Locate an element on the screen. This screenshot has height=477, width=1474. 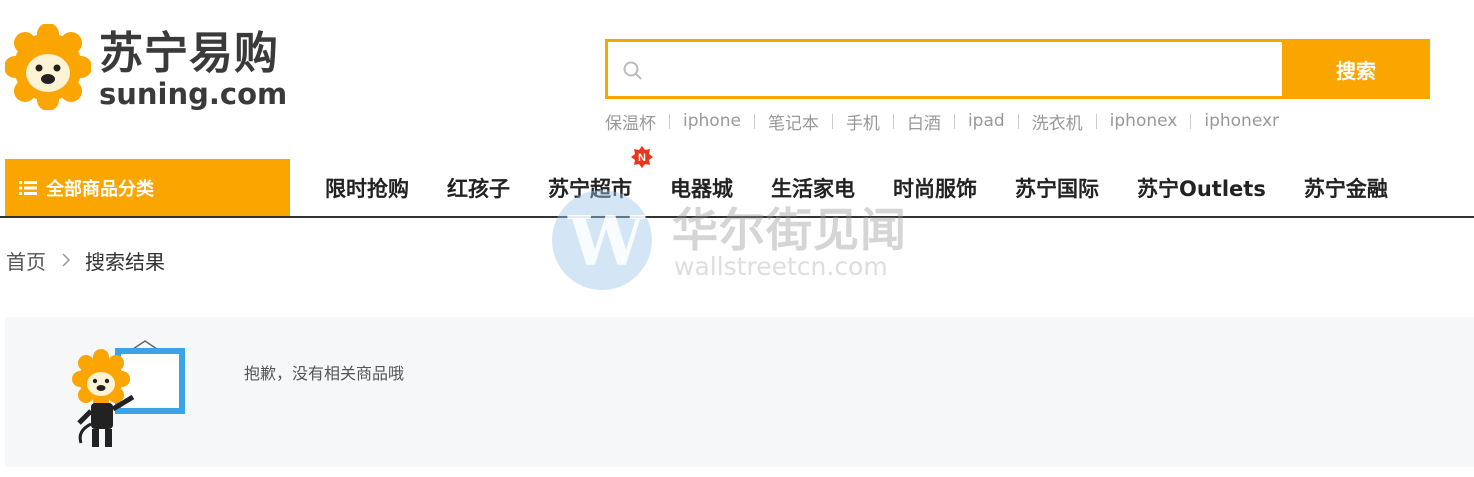
hot-word: 保温杯 is located at coordinates (630, 121).